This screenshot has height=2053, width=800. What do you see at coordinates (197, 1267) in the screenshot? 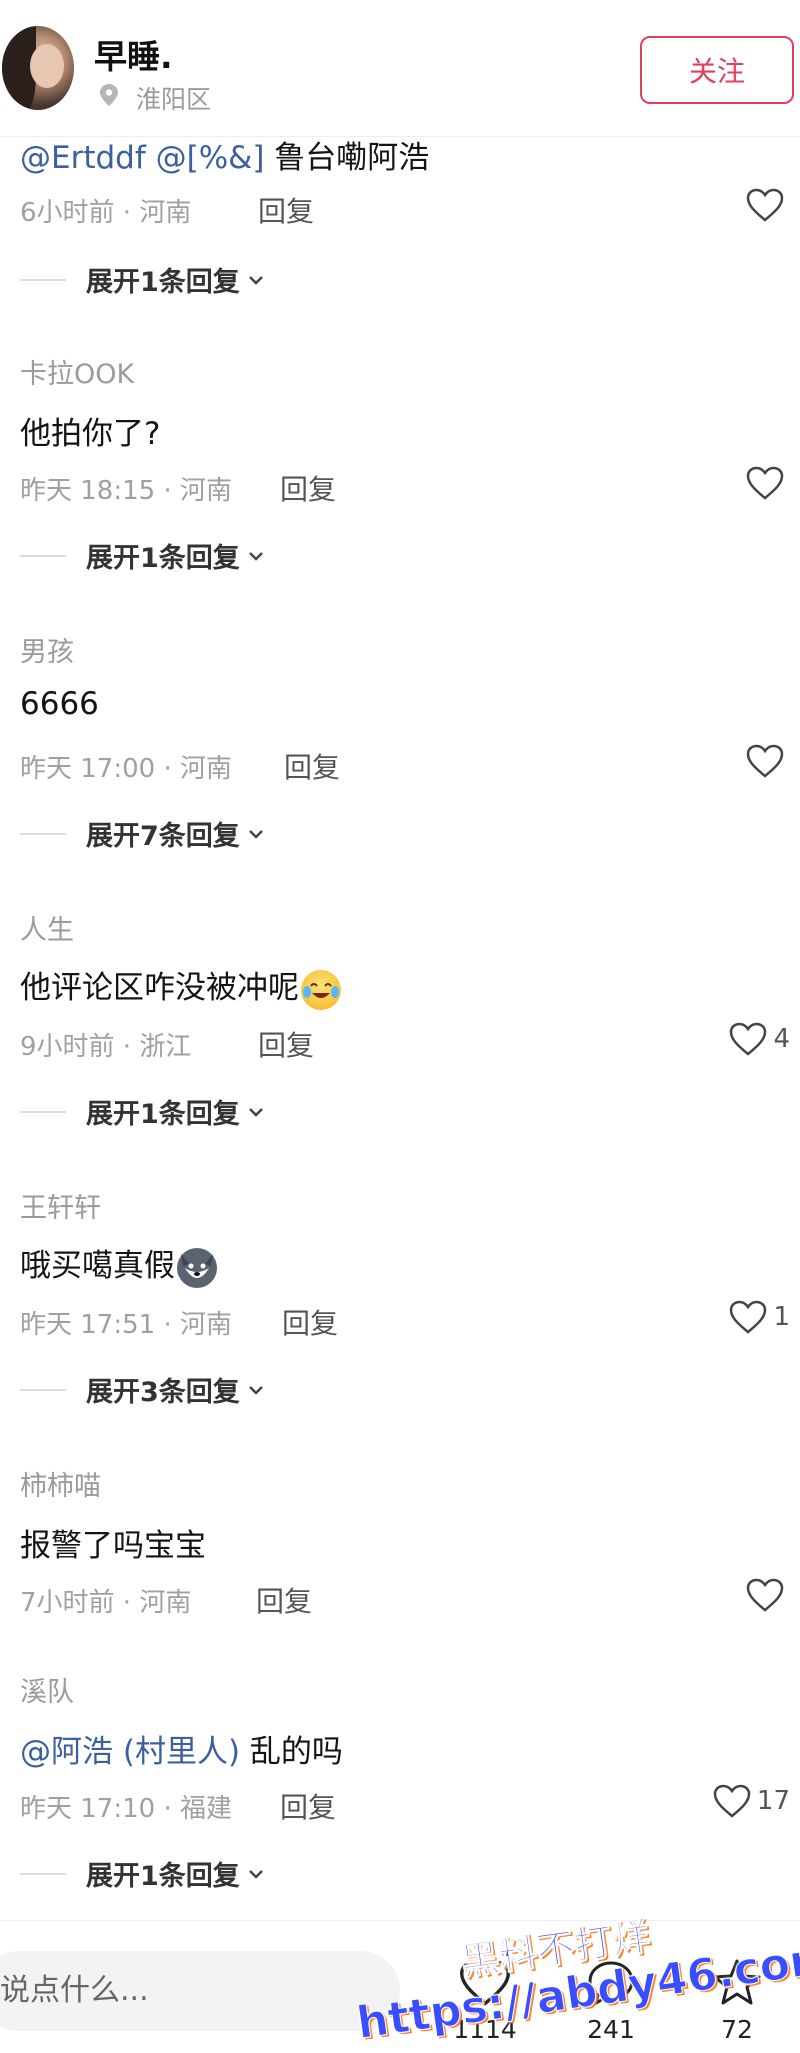
I see `husky-dog-emoji-icon` at bounding box center [197, 1267].